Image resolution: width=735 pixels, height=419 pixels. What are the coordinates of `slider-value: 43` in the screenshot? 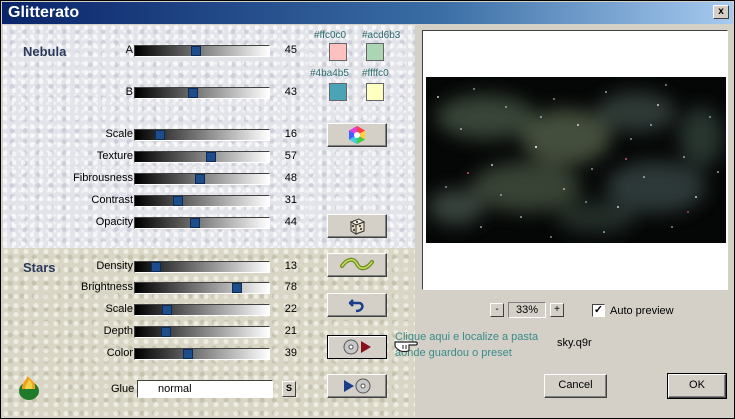 It's located at (290, 92).